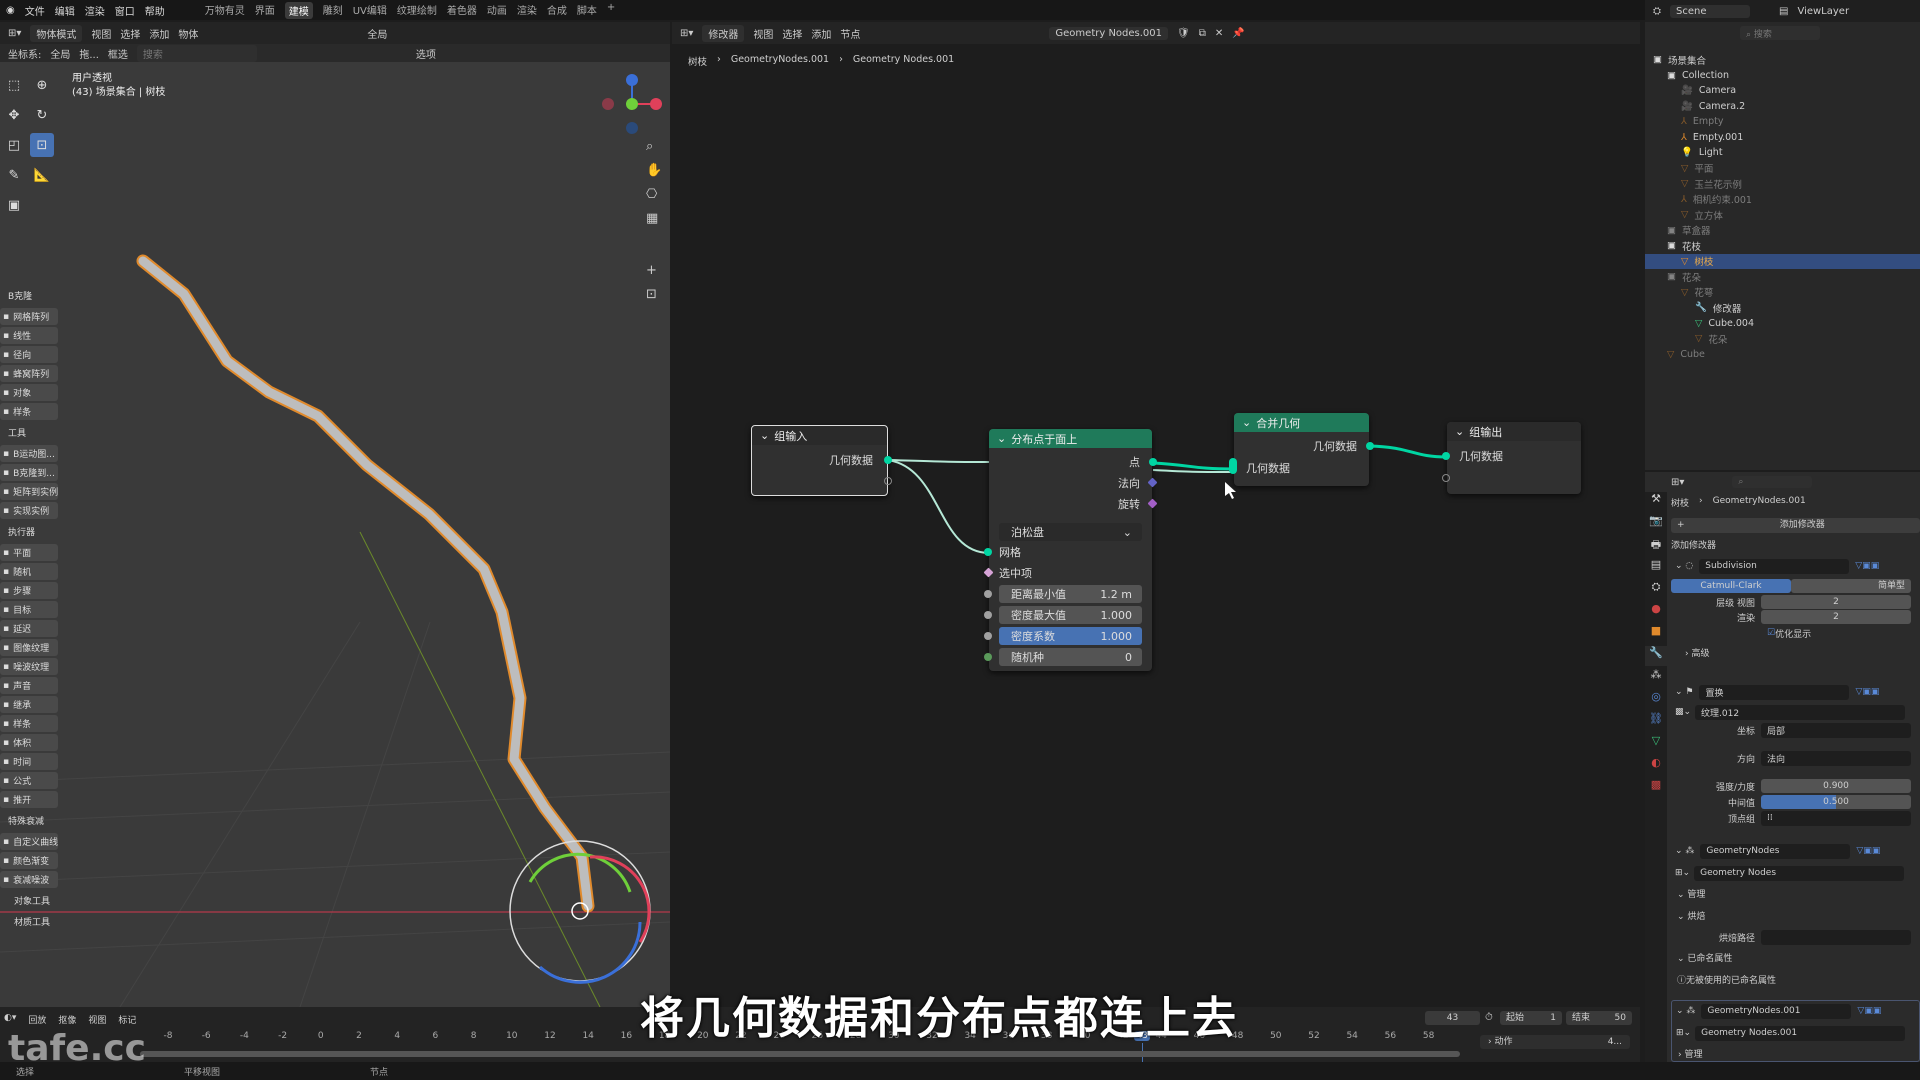 The height and width of the screenshot is (1080, 1920). Describe the element at coordinates (29, 666) in the screenshot. I see `toolbox-button: ▪ 噪波纹理` at that location.